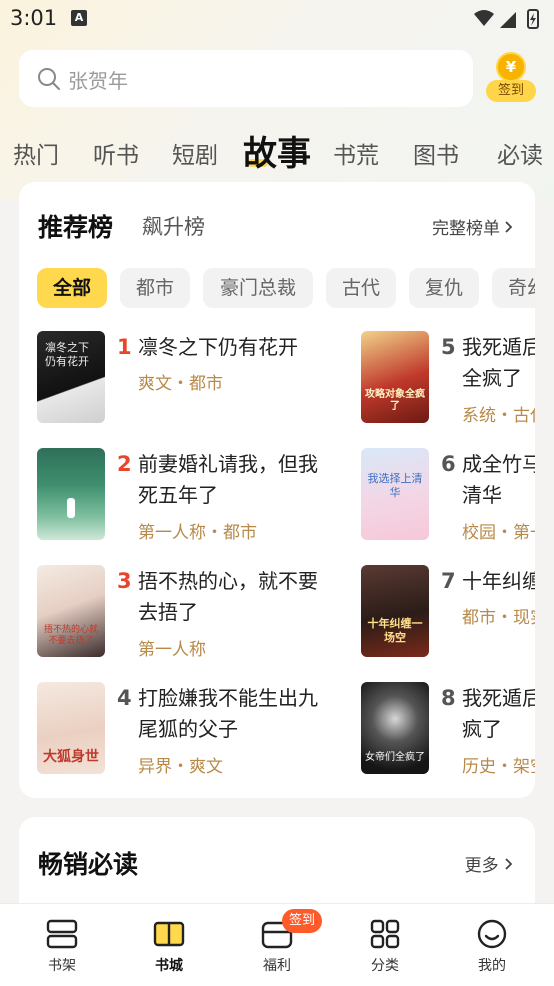  I want to click on book-cover: 捂不热的心就不要去捂了, so click(71, 611).